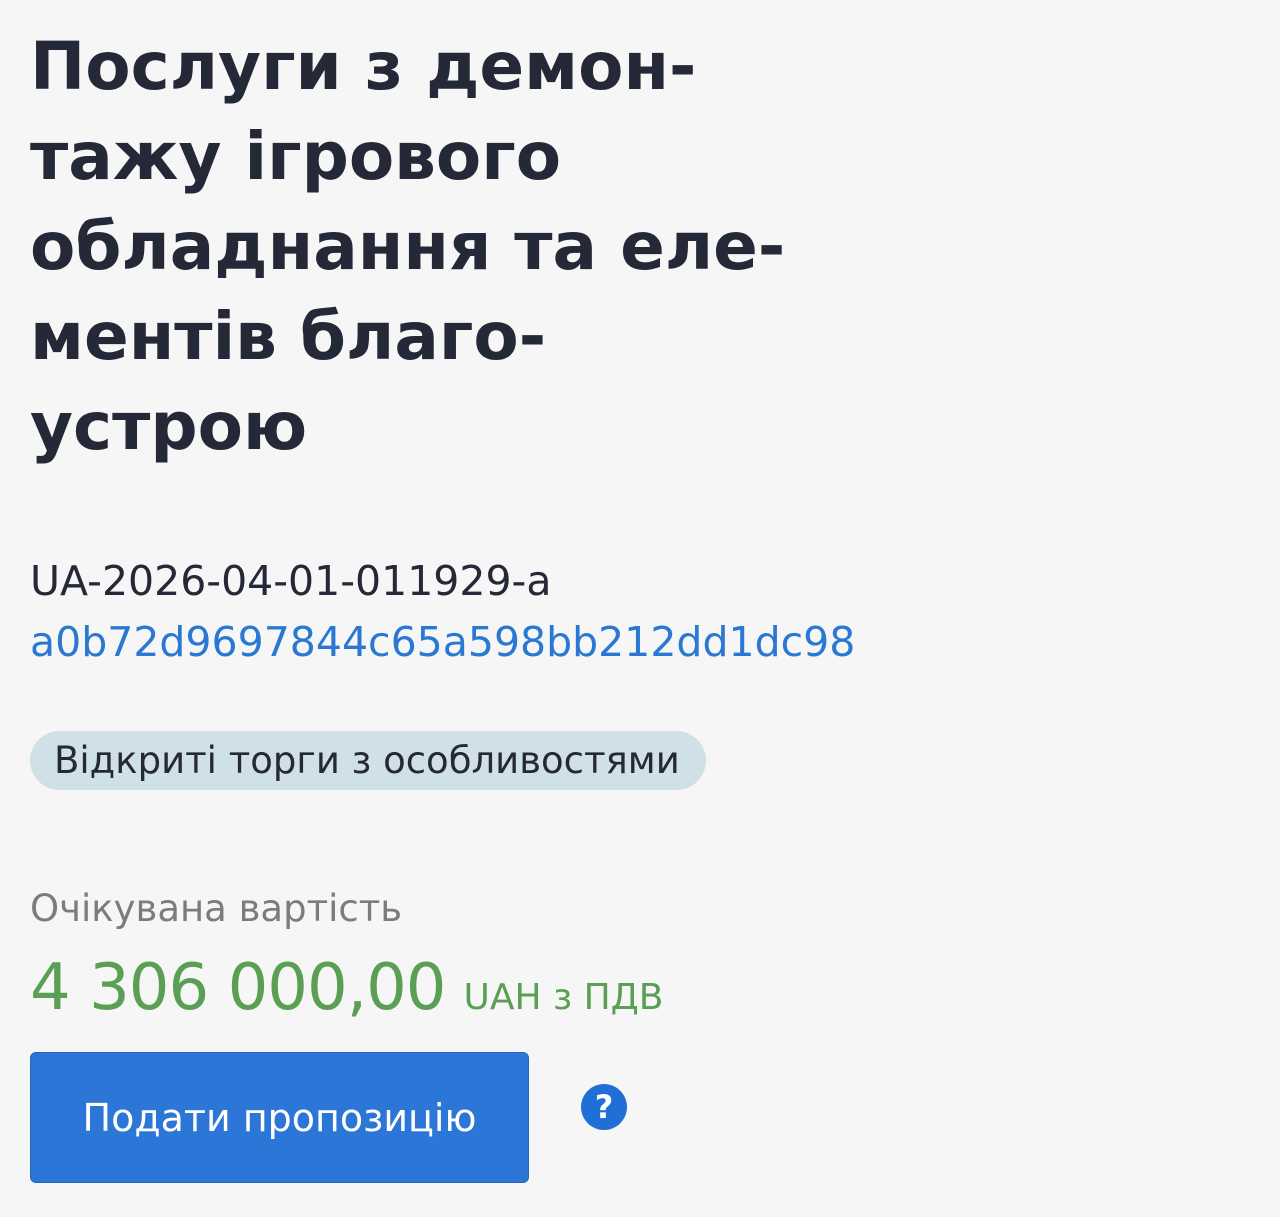 The image size is (1280, 1217). Describe the element at coordinates (216, 908) in the screenshot. I see `expected-value-label: Очікувана вартість` at that location.